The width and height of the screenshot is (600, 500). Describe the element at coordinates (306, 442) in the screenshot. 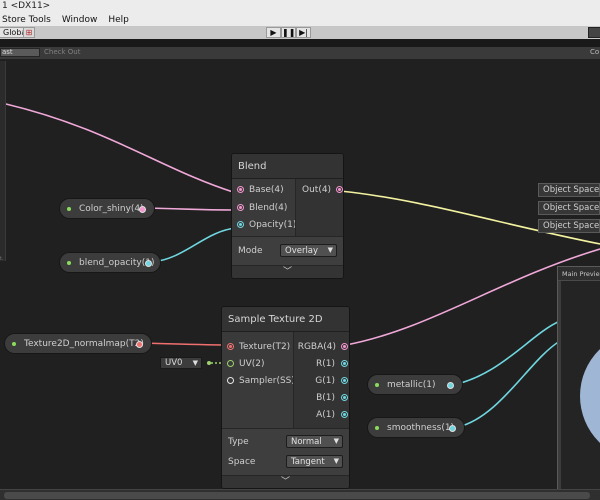

I see `type-value: Normal` at that location.